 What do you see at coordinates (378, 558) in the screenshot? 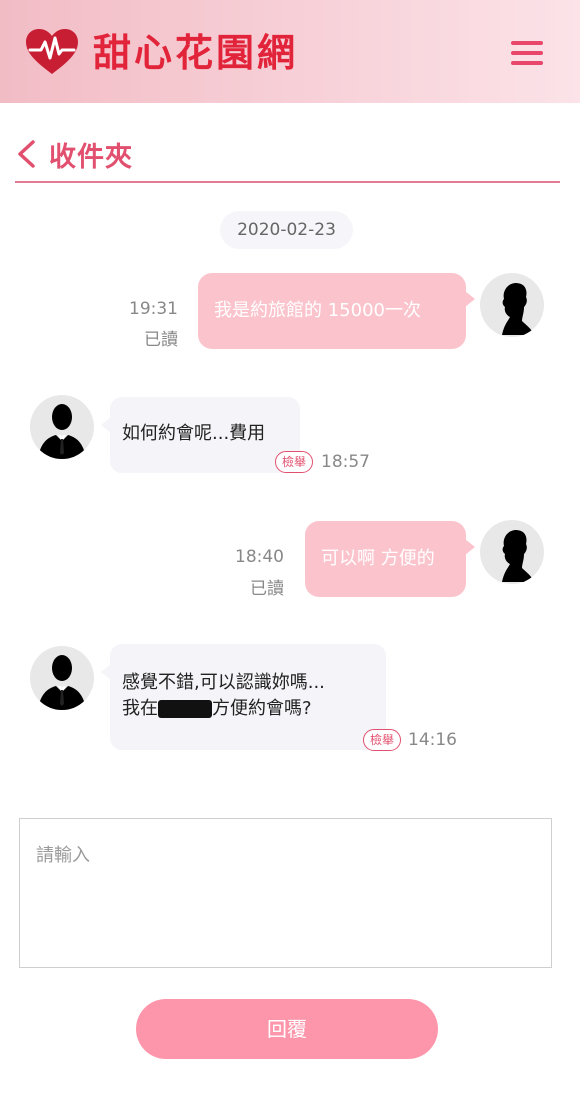
I see `message-text: 可以啊 方便的` at bounding box center [378, 558].